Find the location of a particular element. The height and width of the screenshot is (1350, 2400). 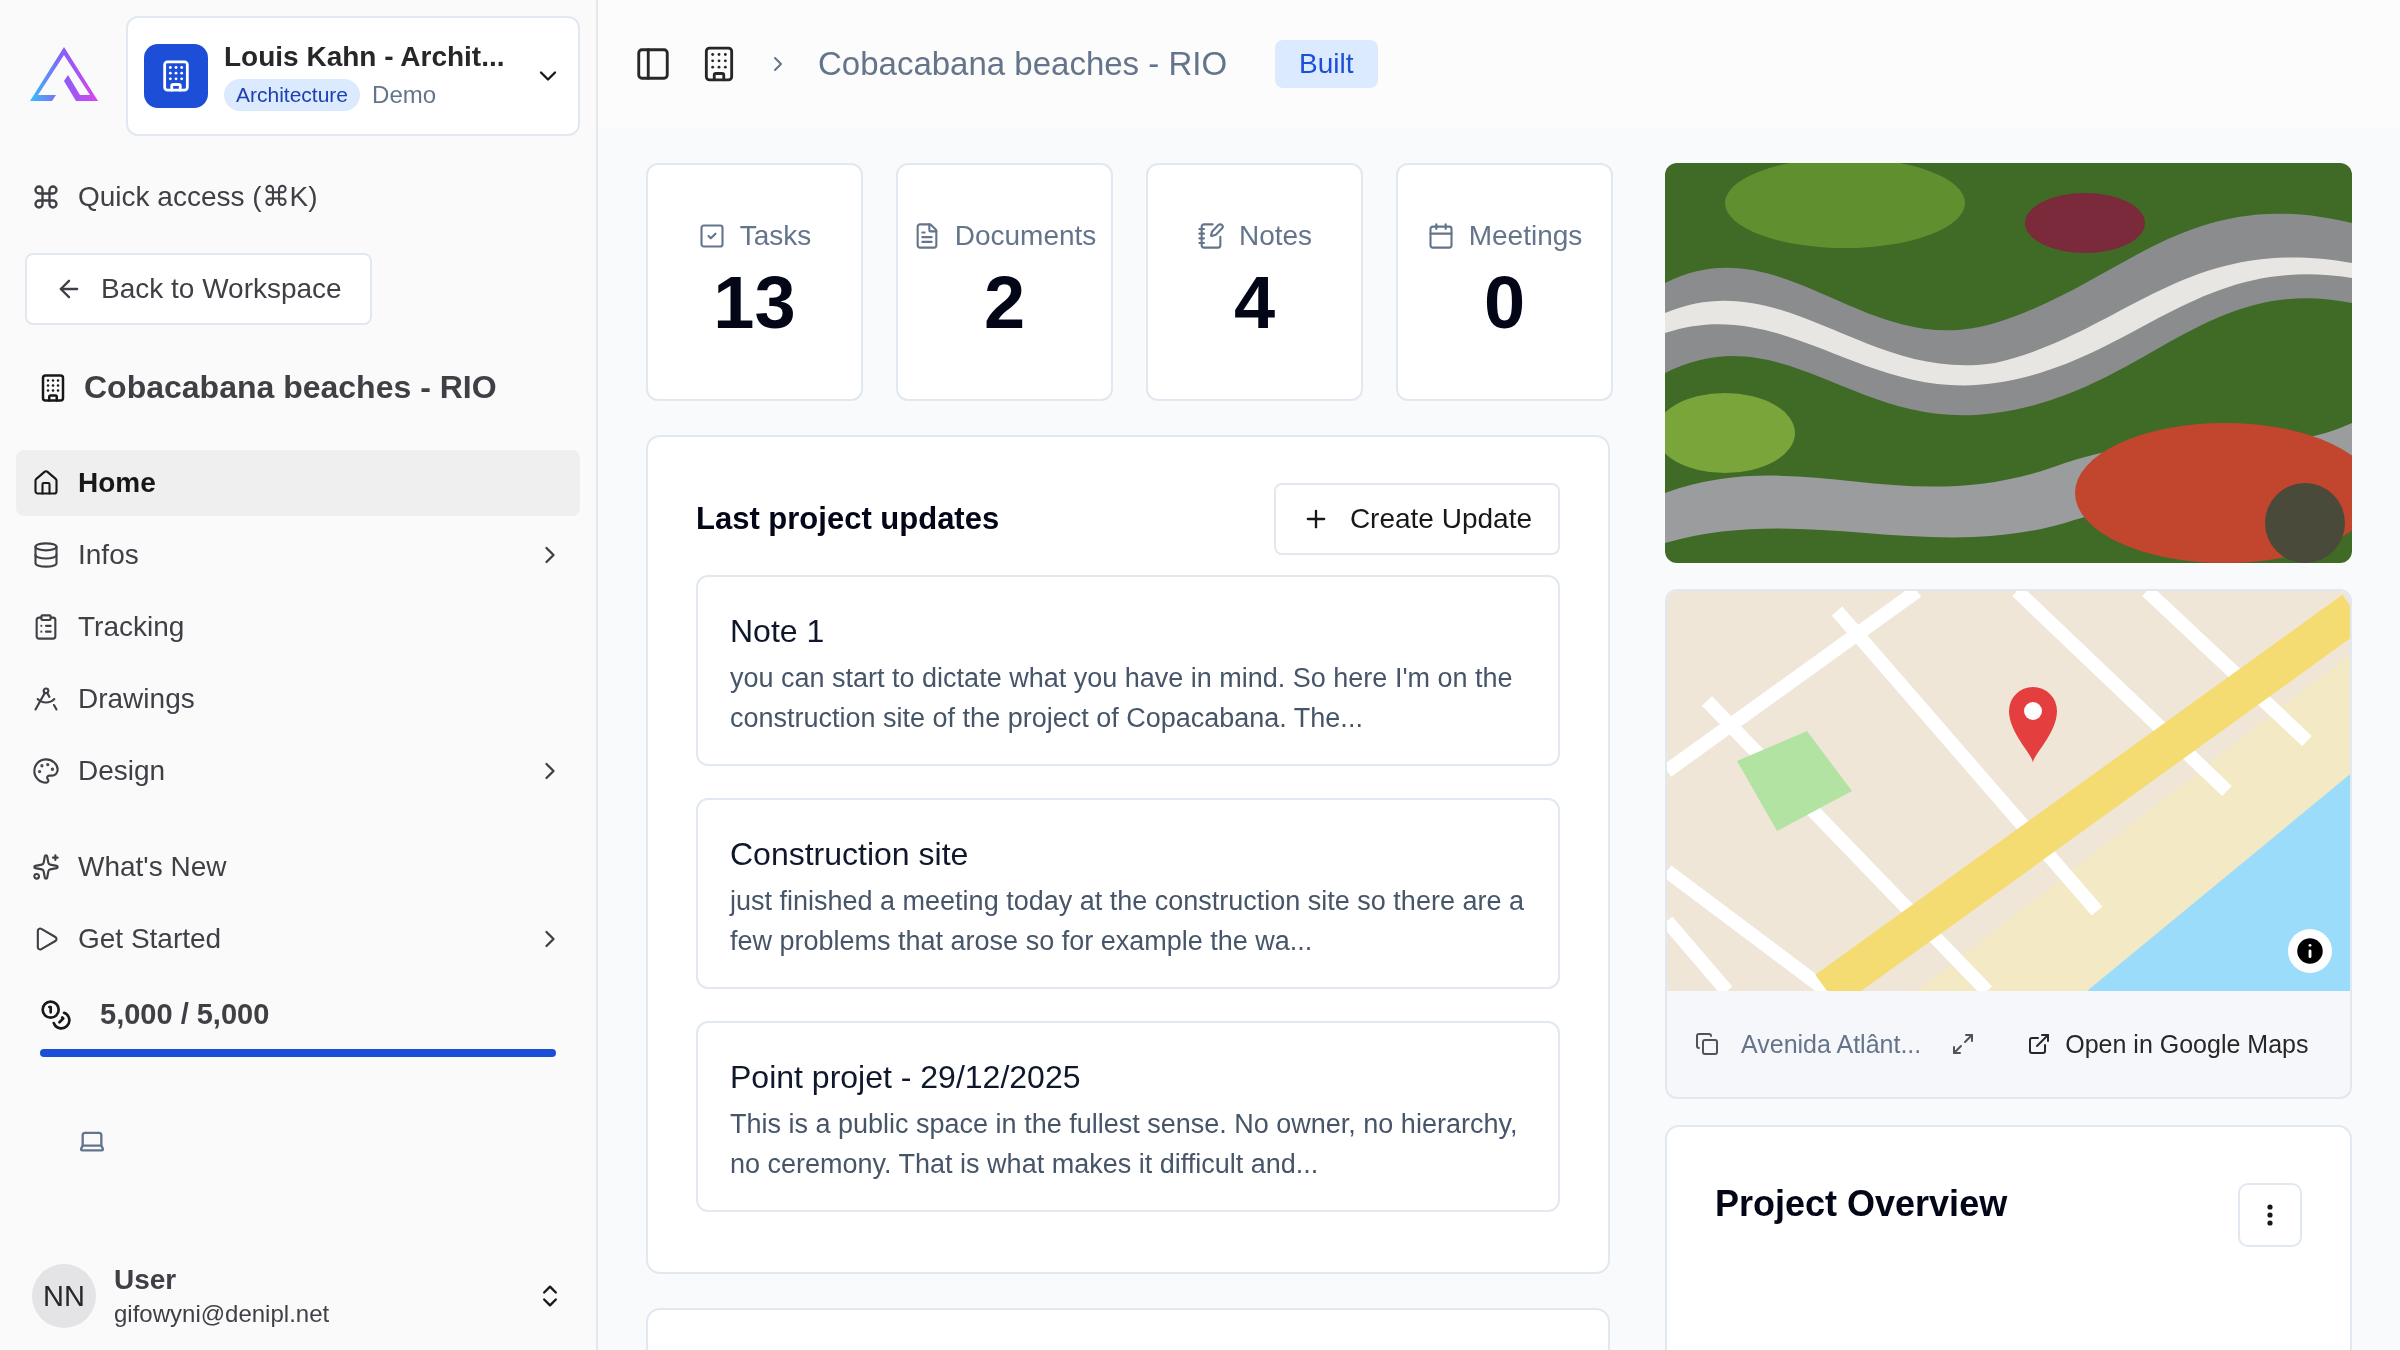

stat-value: 13 is located at coordinates (754, 302).